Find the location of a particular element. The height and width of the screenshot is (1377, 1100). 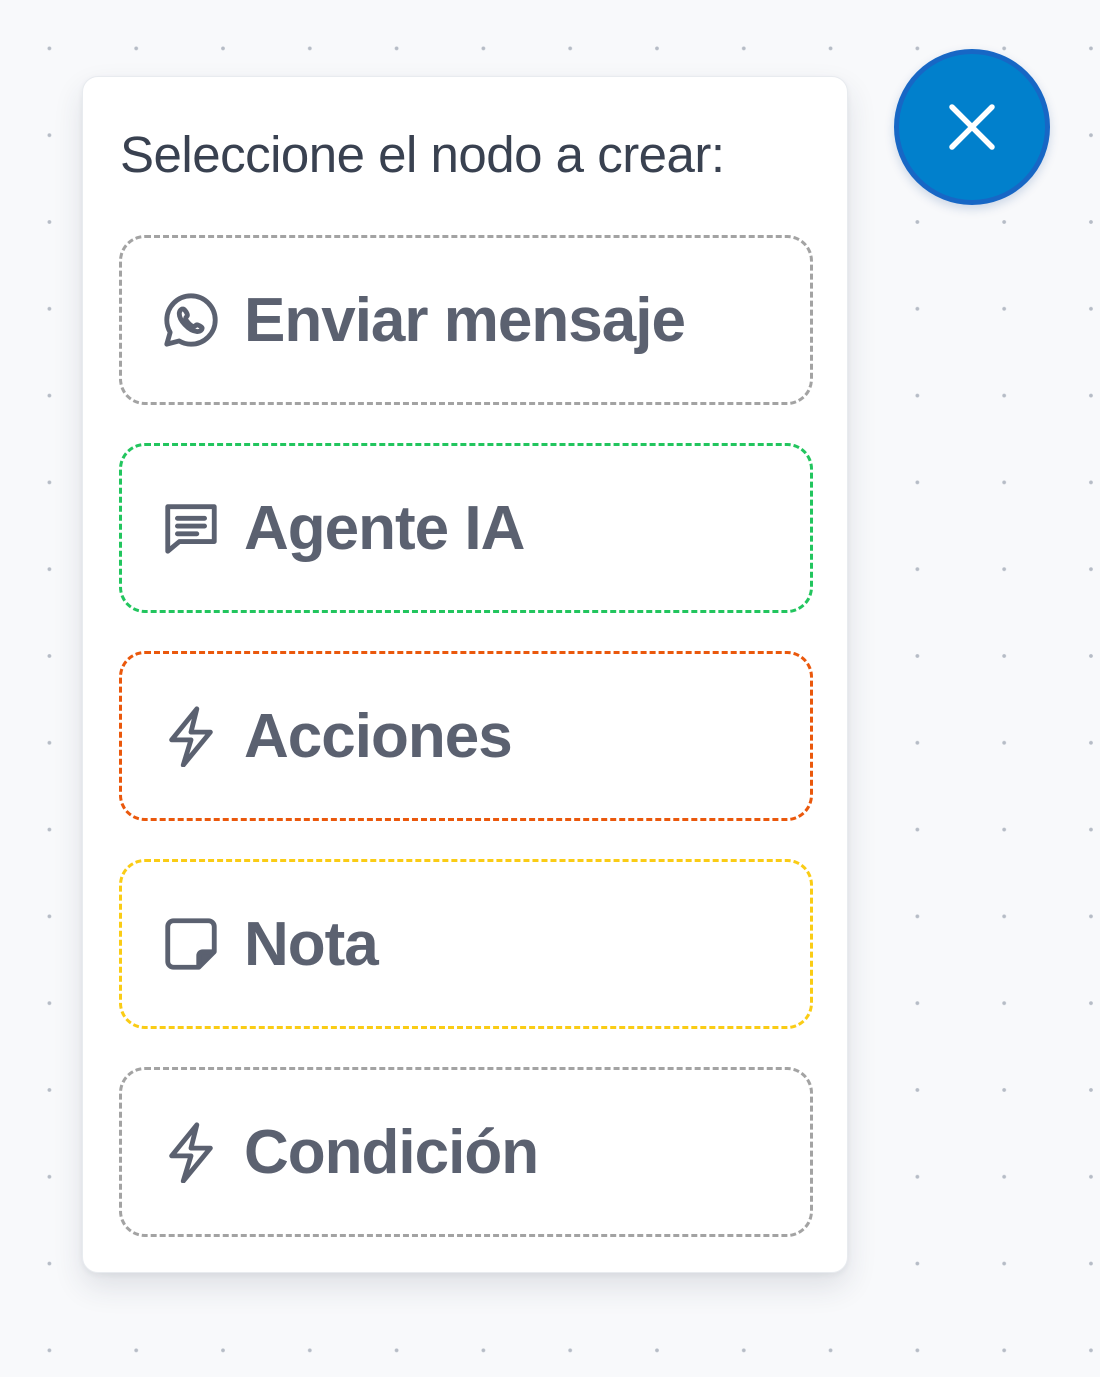

close-button is located at coordinates (972, 127).